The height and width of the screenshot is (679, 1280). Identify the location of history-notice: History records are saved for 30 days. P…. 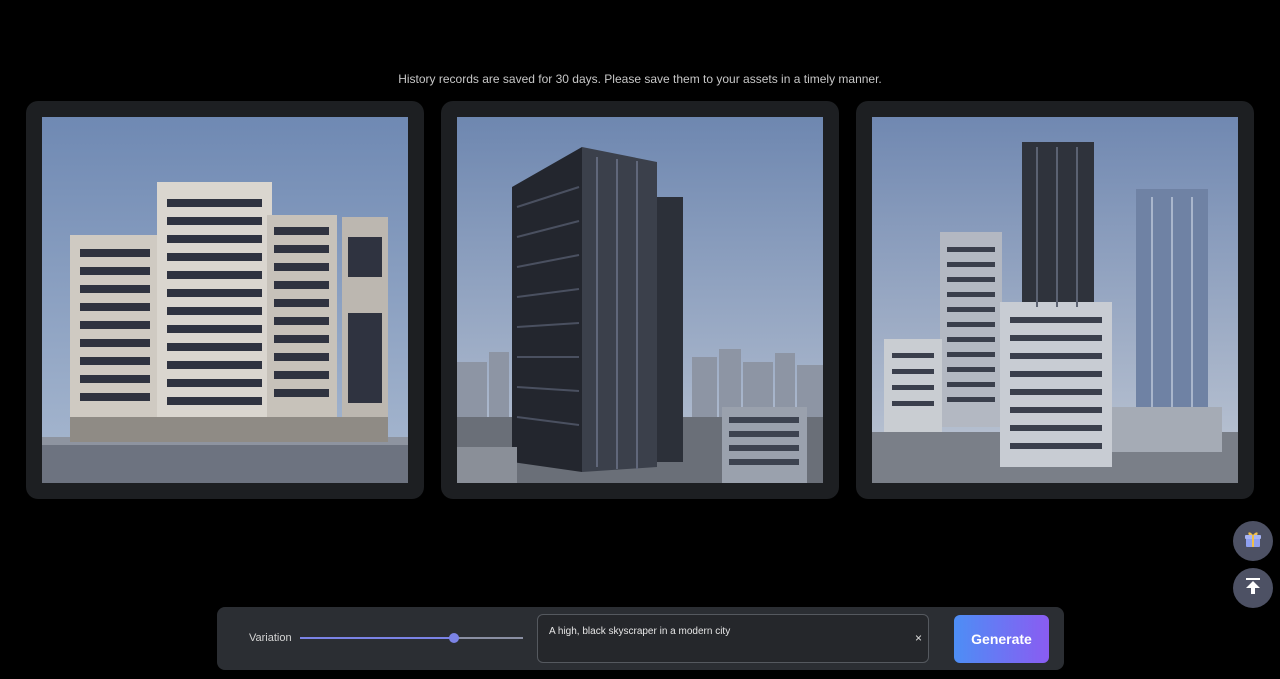
(640, 79).